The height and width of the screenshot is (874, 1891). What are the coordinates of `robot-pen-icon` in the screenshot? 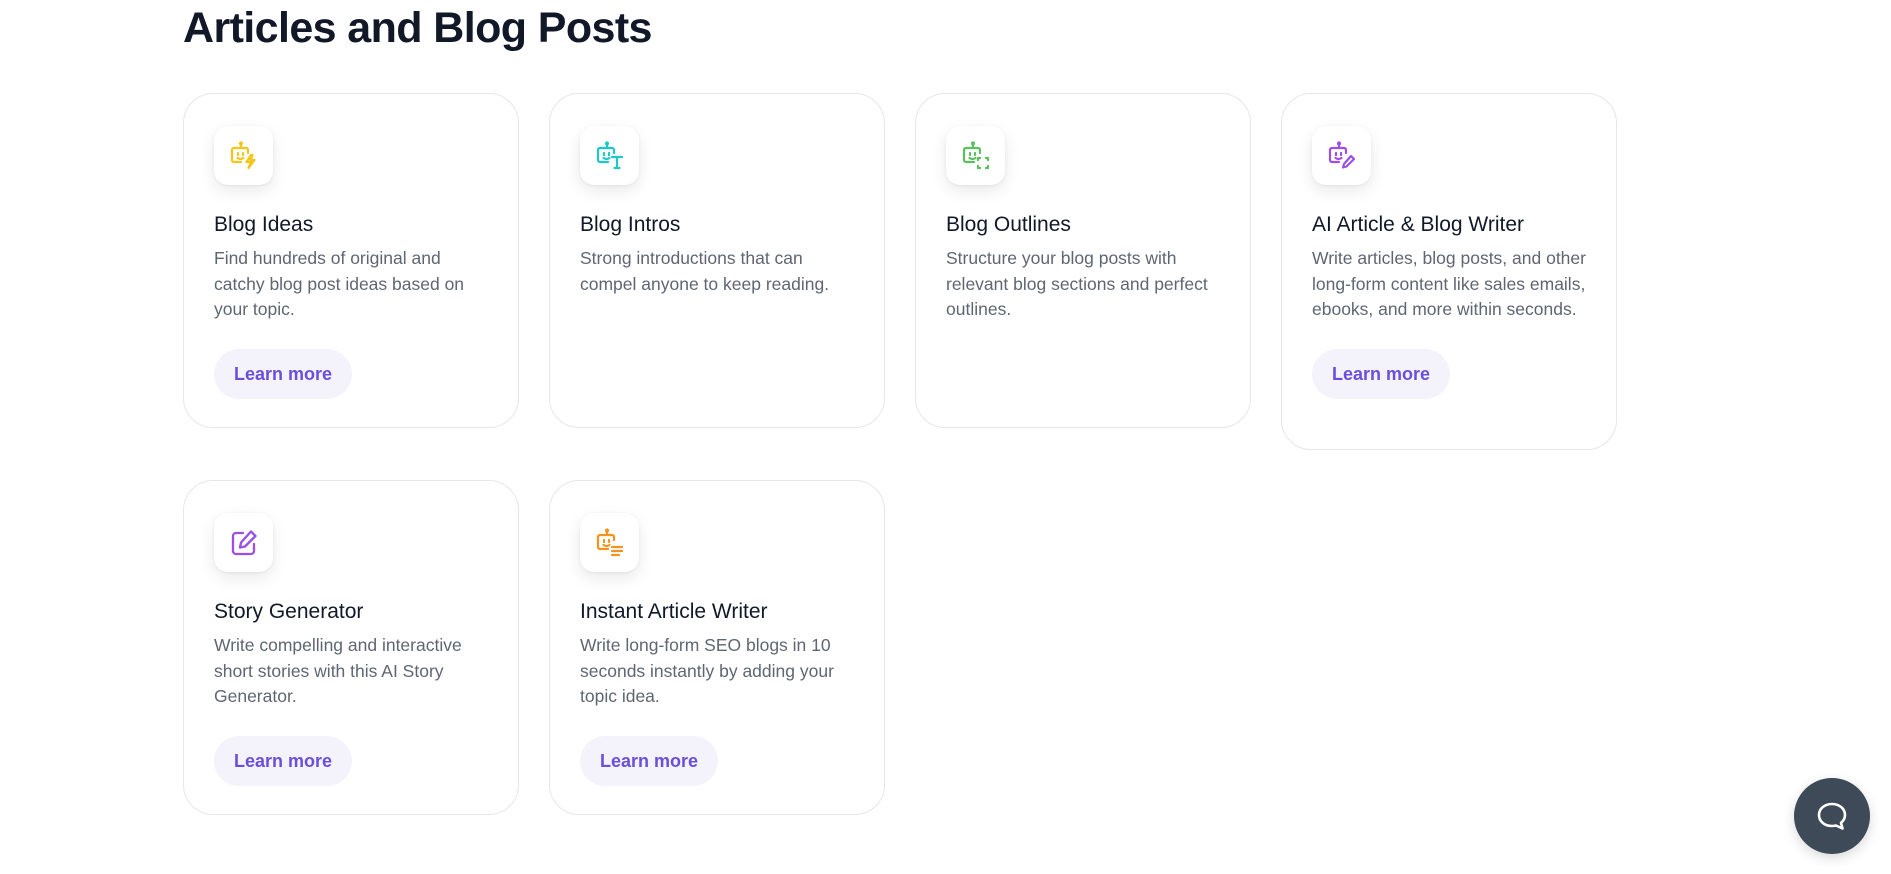 It's located at (1341, 154).